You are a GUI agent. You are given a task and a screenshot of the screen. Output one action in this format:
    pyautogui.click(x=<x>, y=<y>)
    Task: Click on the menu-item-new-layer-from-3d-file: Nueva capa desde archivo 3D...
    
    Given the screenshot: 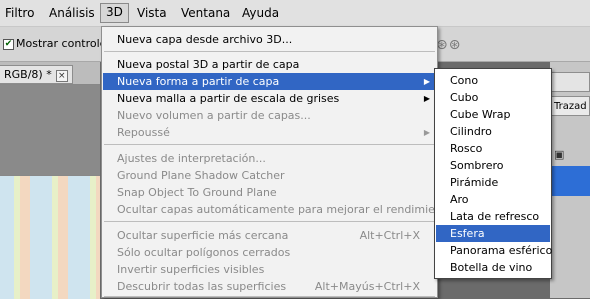 What is the action you would take?
    pyautogui.click(x=269, y=39)
    